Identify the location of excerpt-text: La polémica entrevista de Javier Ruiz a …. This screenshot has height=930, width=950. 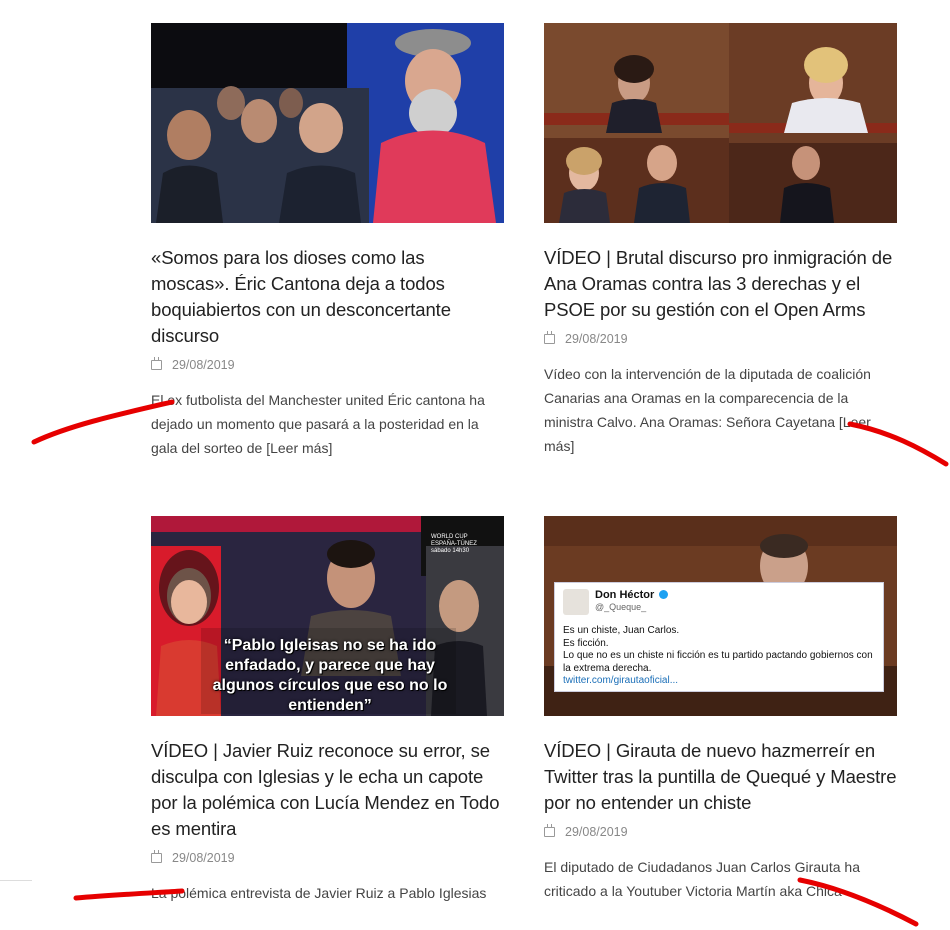
(319, 893).